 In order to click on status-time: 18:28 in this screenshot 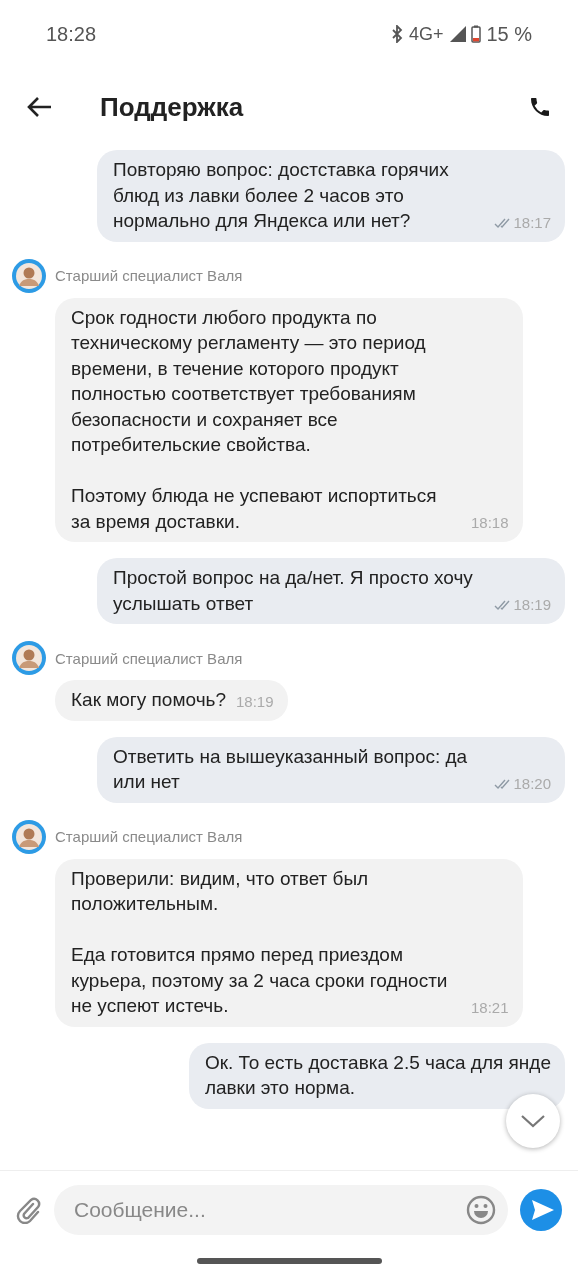, I will do `click(71, 34)`.